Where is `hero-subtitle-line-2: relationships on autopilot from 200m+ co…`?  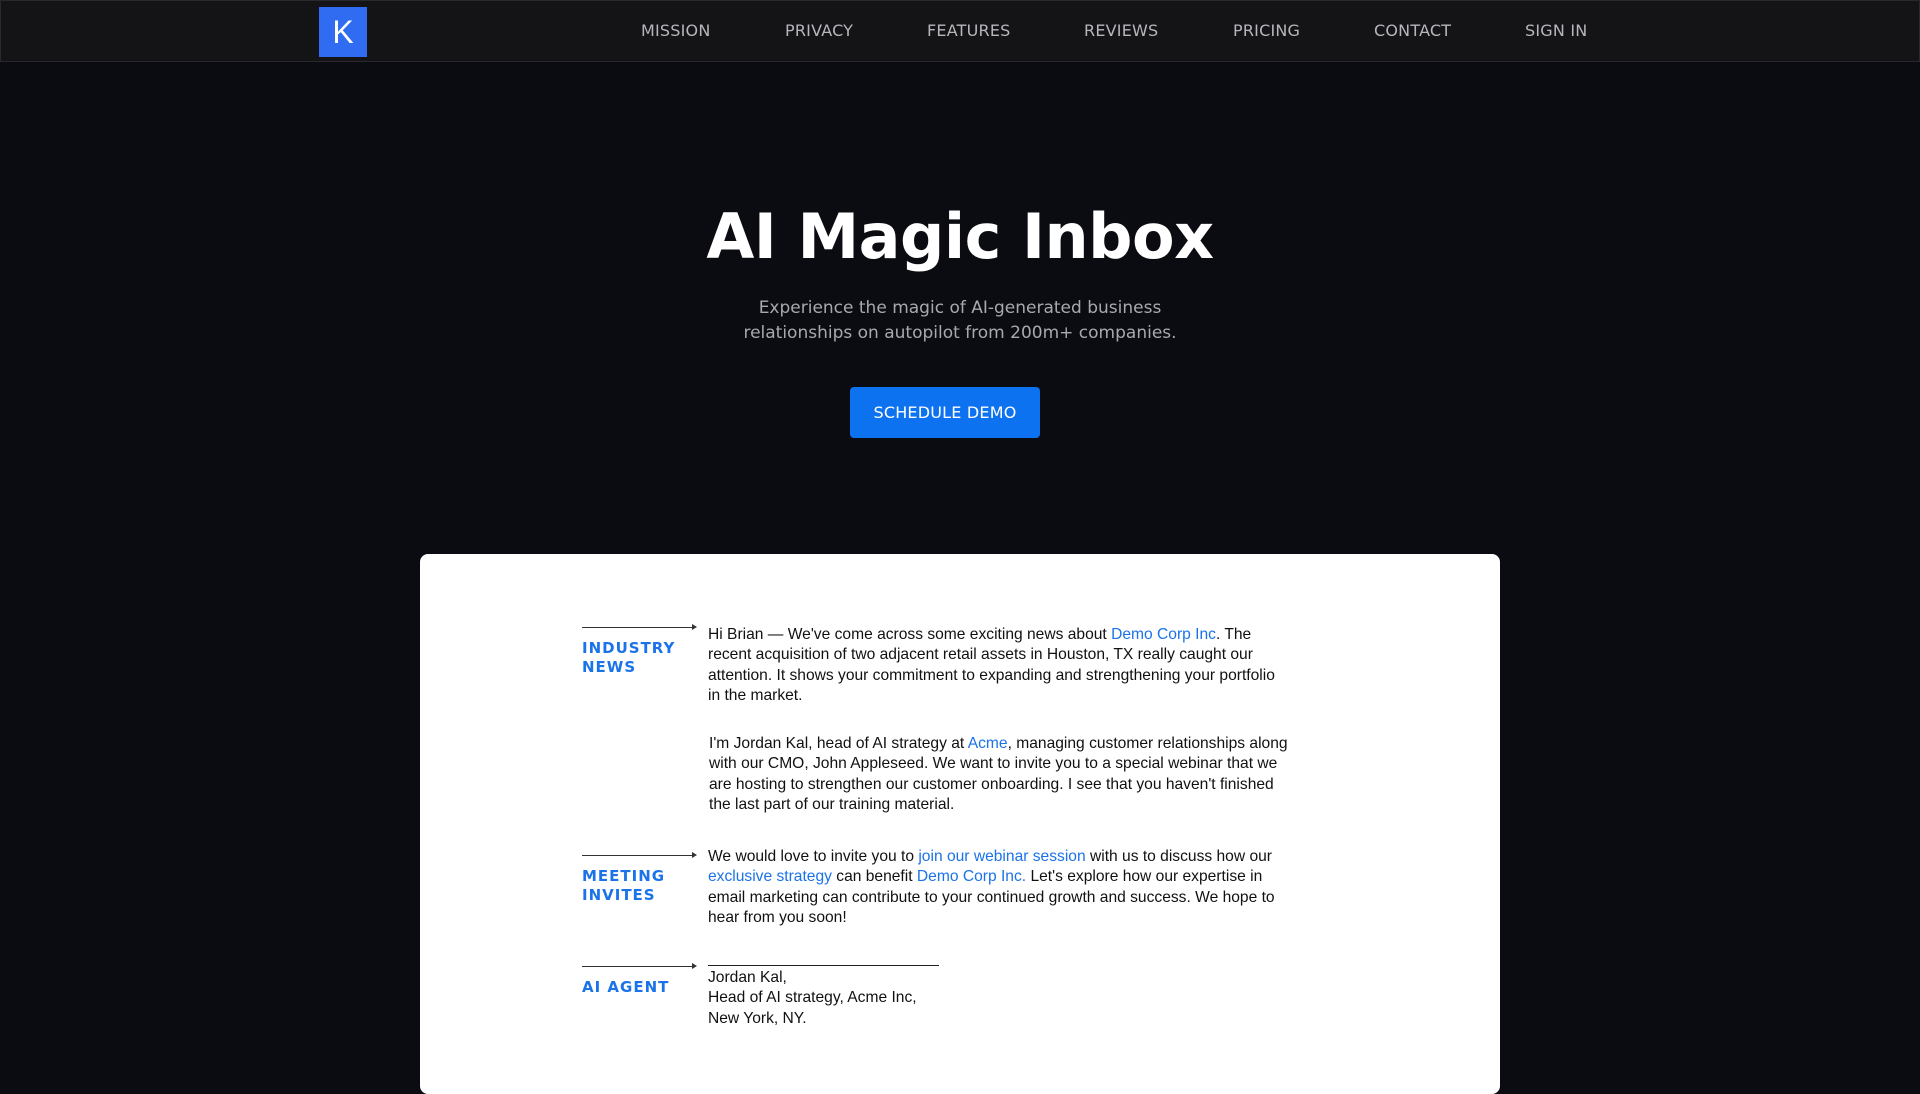 hero-subtitle-line-2: relationships on autopilot from 200m+ co… is located at coordinates (960, 333).